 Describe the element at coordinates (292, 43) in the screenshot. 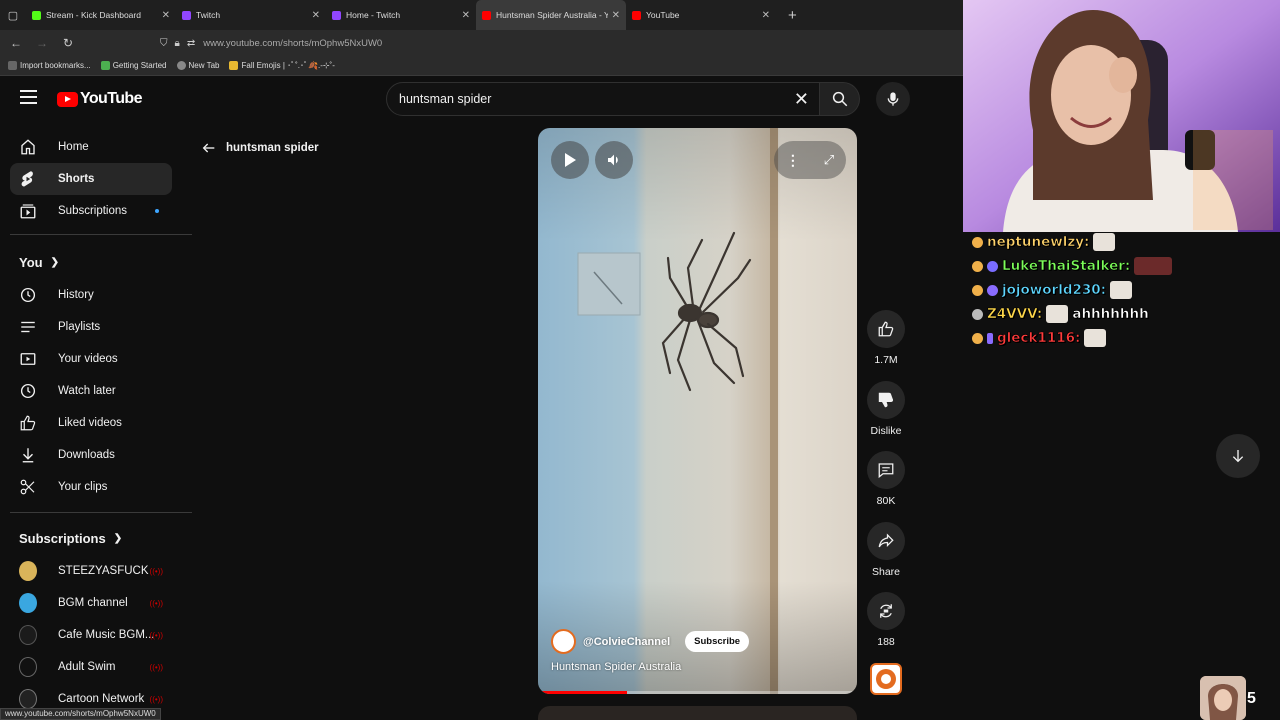

I see `address-bar: www.youtube.com/shorts/mOphw5NxUW0` at that location.